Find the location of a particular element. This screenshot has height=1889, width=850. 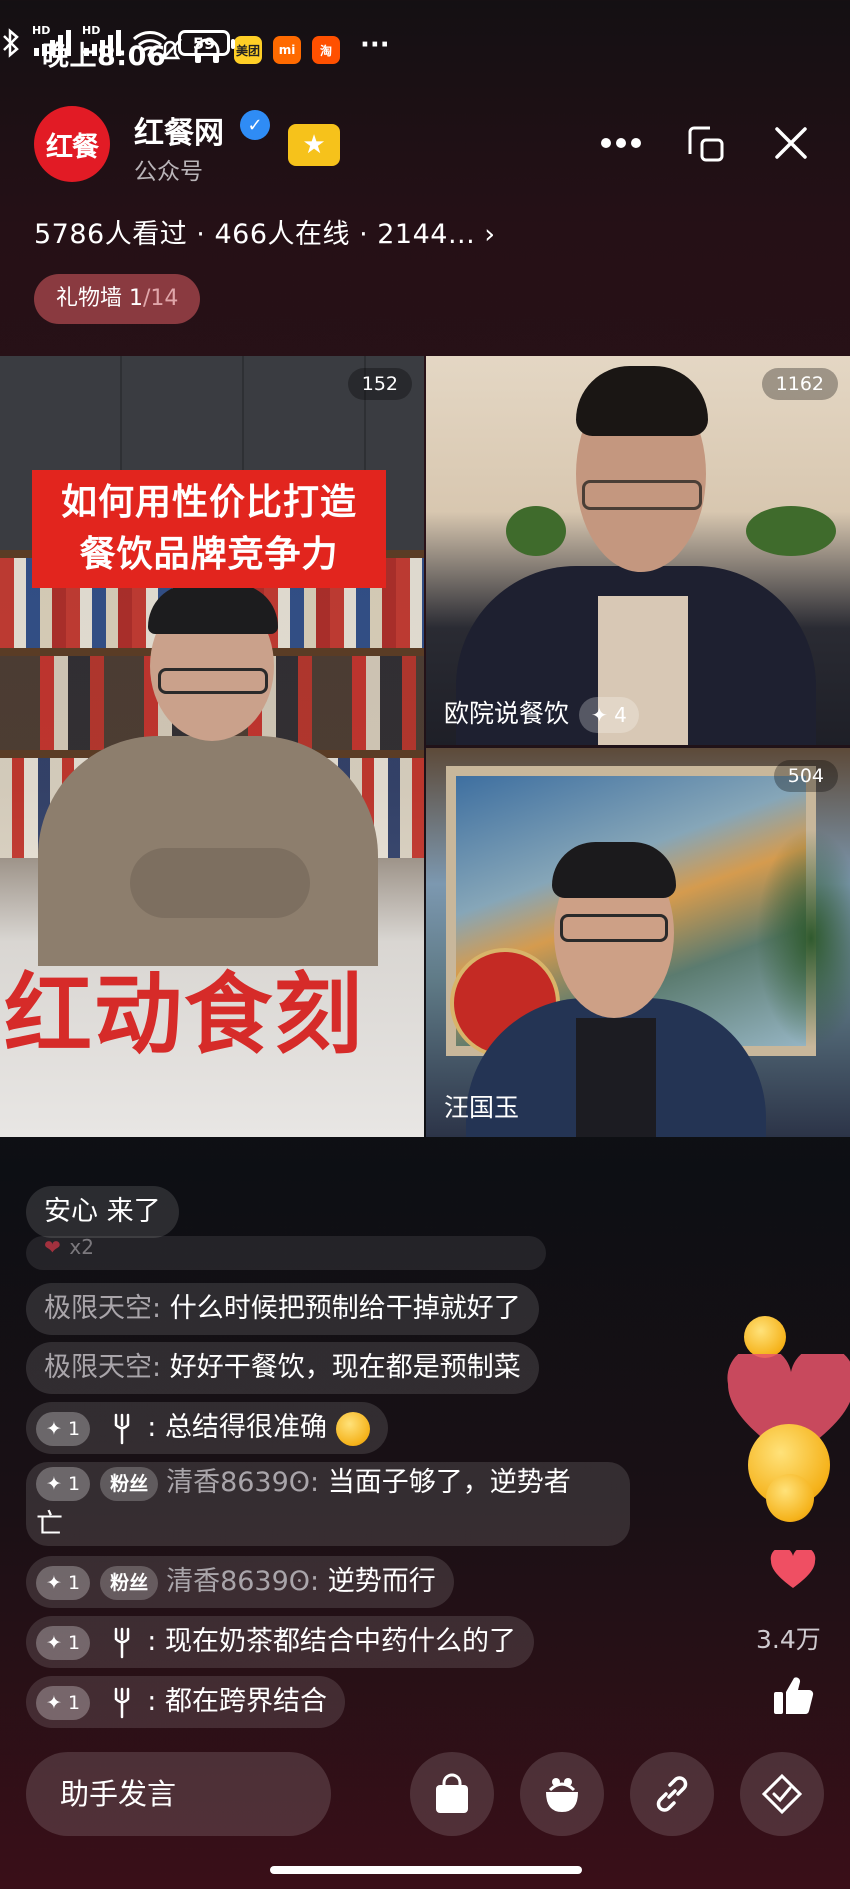

mi-app-icon: mi is located at coordinates (287, 50).